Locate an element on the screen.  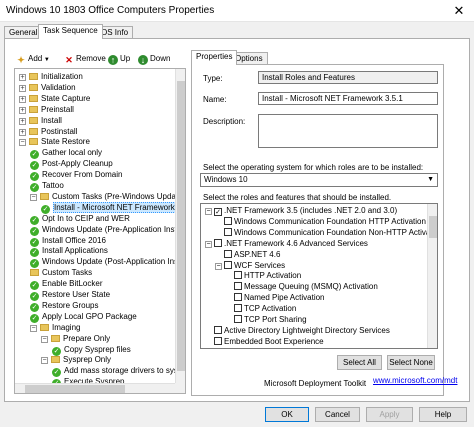
tree-item: ✓ Install - Microsoft NET Framework is located at coordinates (108, 207).